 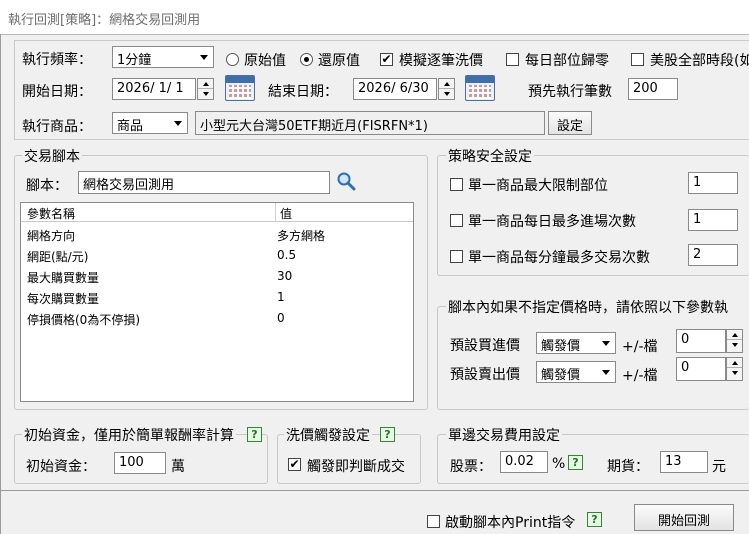 What do you see at coordinates (713, 183) in the screenshot?
I see `max-position-field: 1` at bounding box center [713, 183].